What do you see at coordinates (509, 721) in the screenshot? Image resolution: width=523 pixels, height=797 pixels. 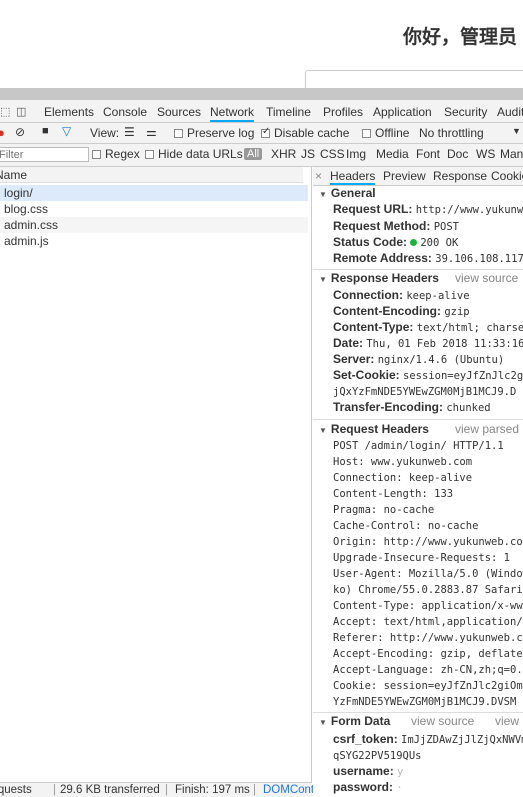 I see `view-url-encoded-link: view URL encoded` at bounding box center [509, 721].